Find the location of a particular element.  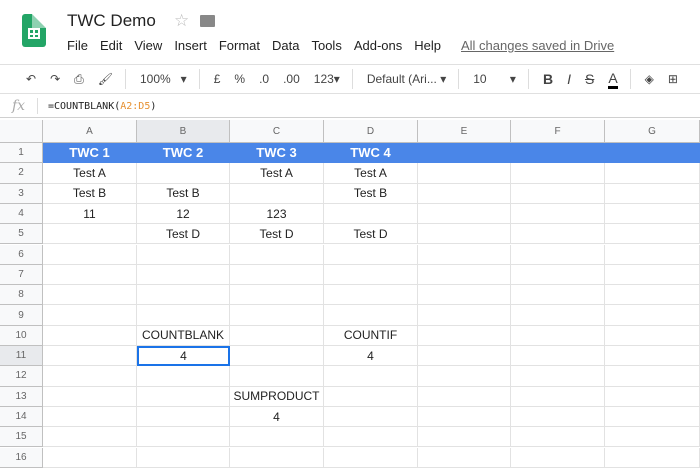

cell-D5: Test D is located at coordinates (371, 234).